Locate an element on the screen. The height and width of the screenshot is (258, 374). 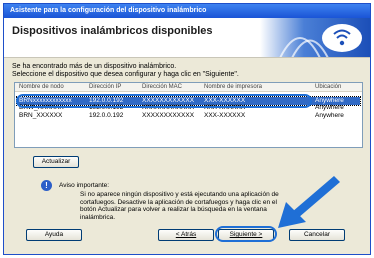
help-button-label: Ayuda is located at coordinates (54, 234).